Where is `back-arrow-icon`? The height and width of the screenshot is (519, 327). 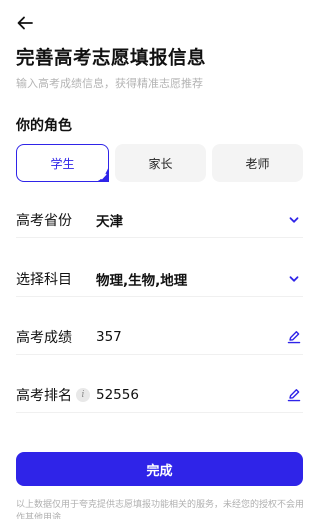
back-arrow-icon is located at coordinates (25, 23).